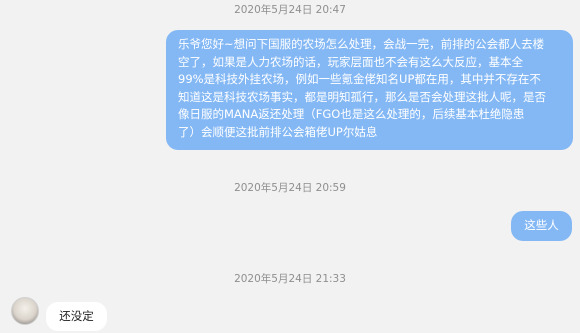  I want to click on message-timestamp: 2020年5月24日 21:33, so click(290, 279).